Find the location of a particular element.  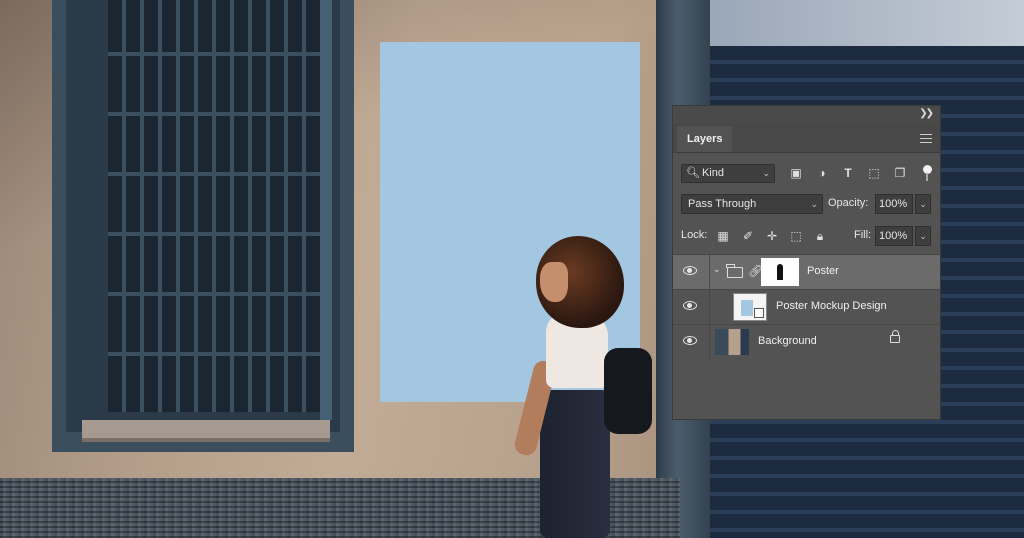

lock-icon is located at coordinates (895, 336).